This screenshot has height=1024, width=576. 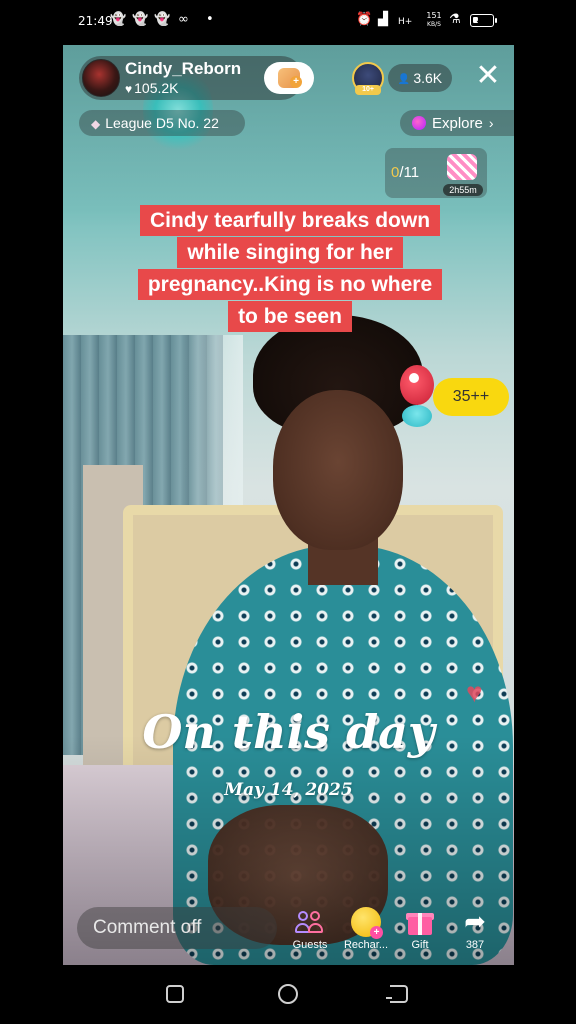 What do you see at coordinates (414, 378) in the screenshot?
I see `bird-sticker-eye` at bounding box center [414, 378].